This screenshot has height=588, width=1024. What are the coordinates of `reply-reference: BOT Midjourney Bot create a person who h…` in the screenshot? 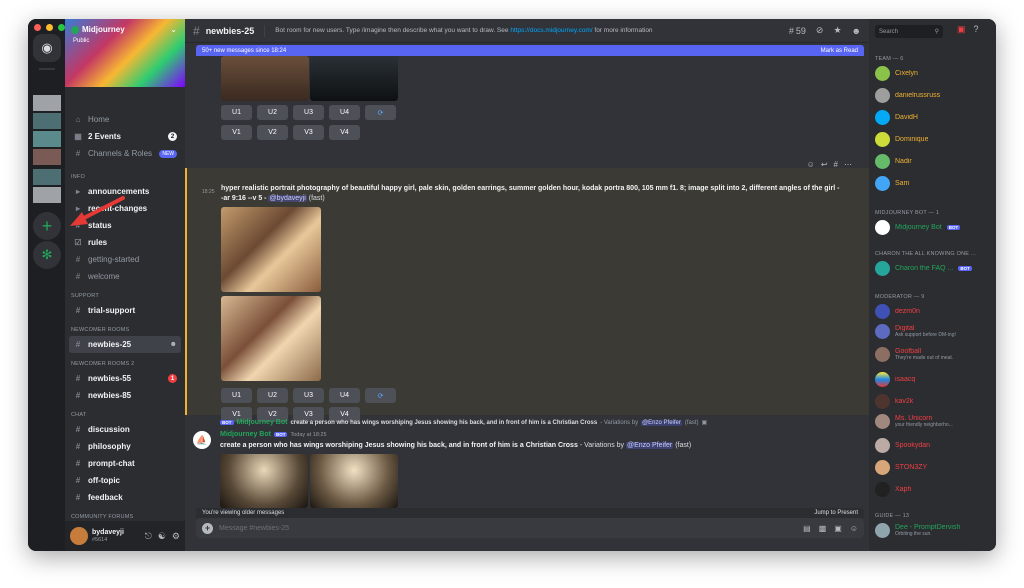 It's located at (463, 422).